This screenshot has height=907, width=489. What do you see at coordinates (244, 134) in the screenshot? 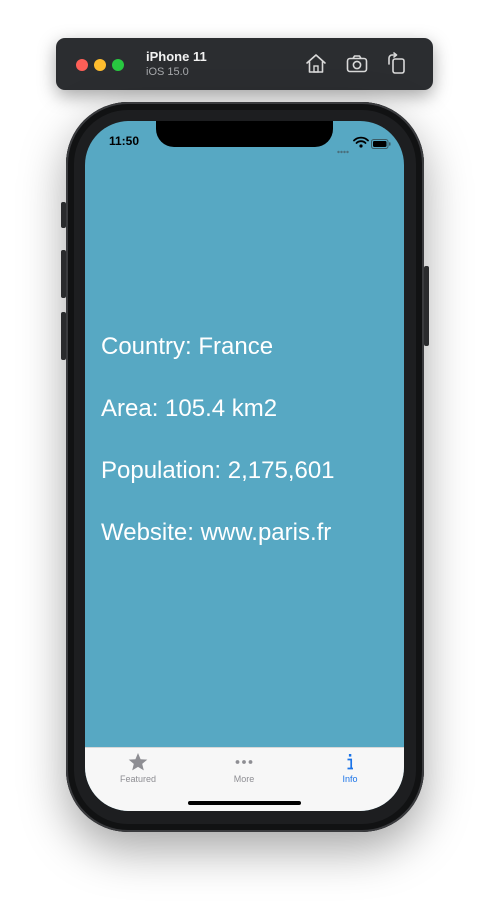
I see `notch` at bounding box center [244, 134].